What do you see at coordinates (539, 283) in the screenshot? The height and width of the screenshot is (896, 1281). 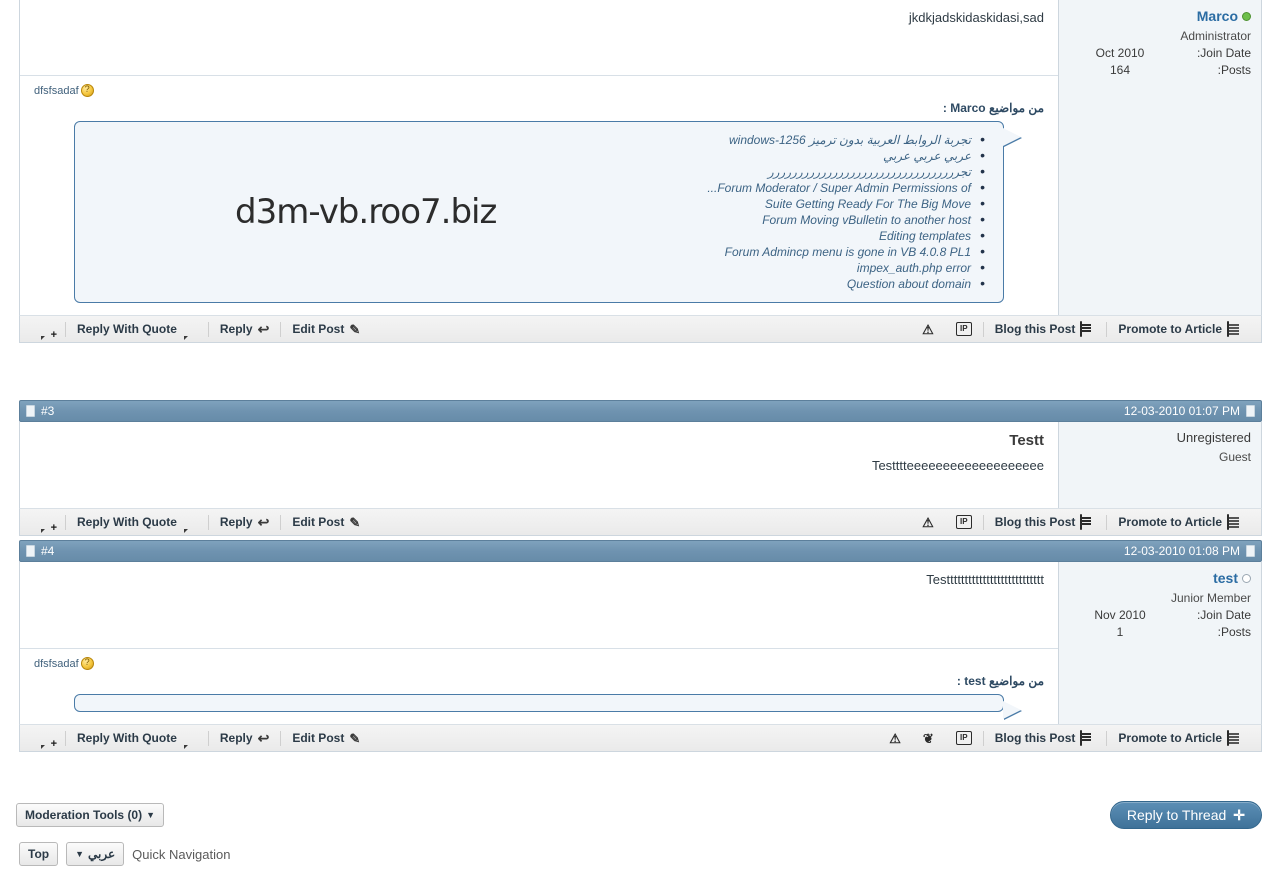 I see `list-item: Question about domain` at bounding box center [539, 283].